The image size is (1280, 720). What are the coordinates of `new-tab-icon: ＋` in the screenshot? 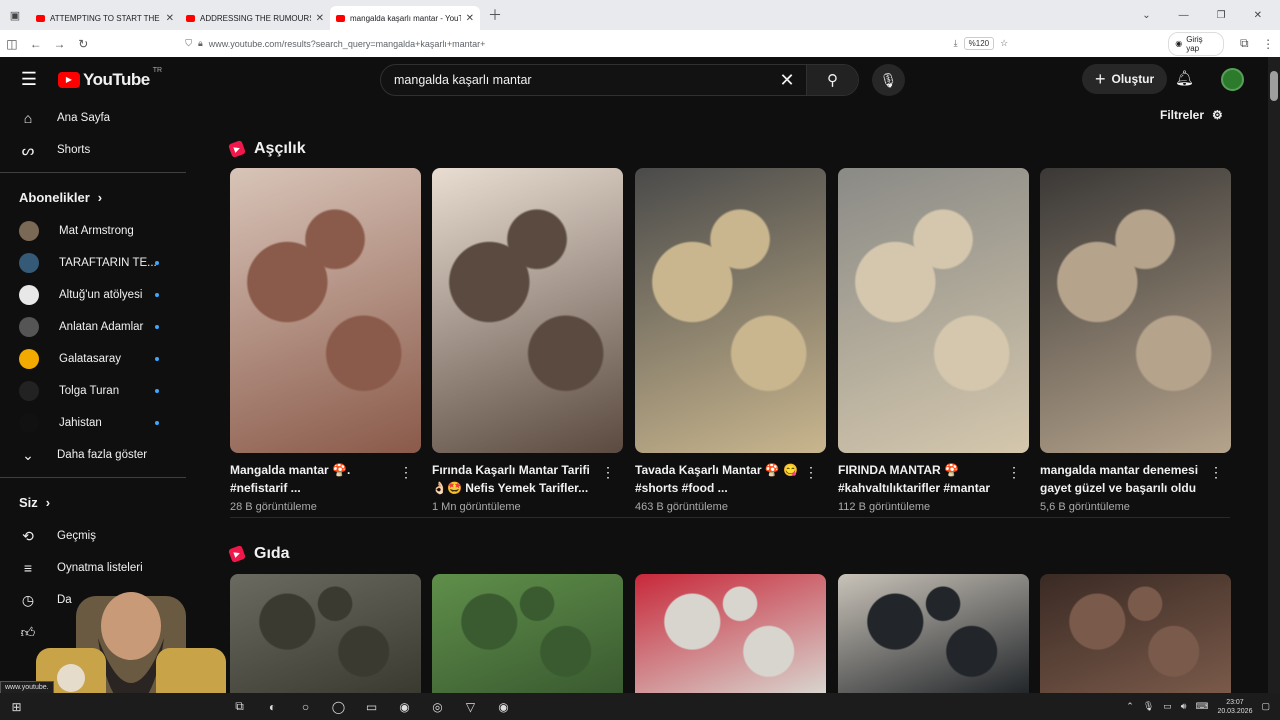 It's located at (495, 15).